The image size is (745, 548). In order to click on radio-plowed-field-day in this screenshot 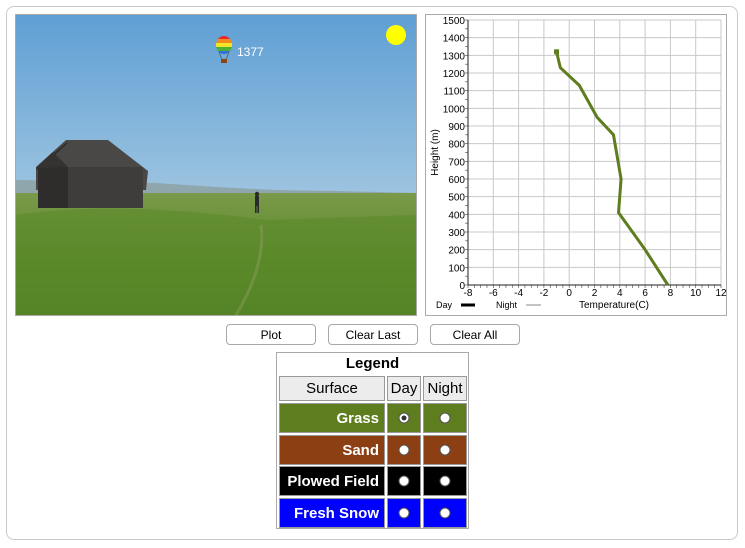, I will do `click(404, 481)`.